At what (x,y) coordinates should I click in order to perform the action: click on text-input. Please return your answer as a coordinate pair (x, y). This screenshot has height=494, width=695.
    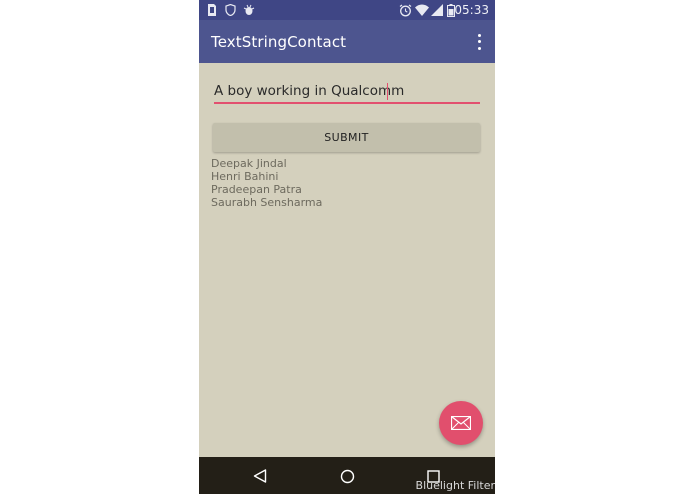
    Looking at the image, I should click on (347, 92).